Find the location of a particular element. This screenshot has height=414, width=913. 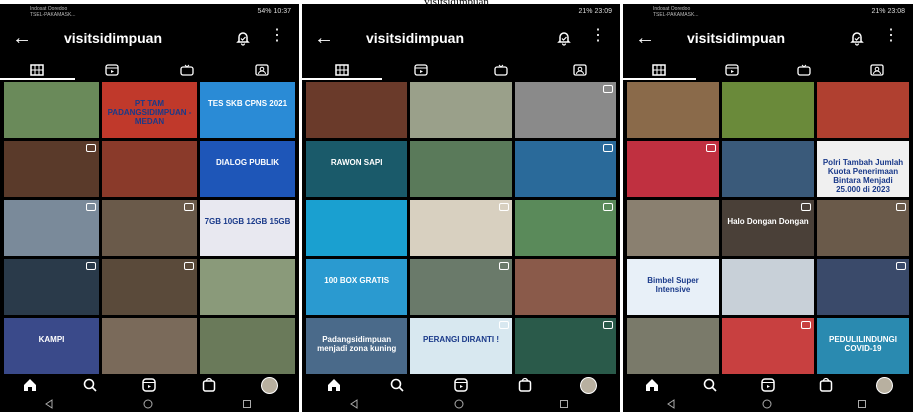

post-thumbnail: KAMPI is located at coordinates (51, 346).